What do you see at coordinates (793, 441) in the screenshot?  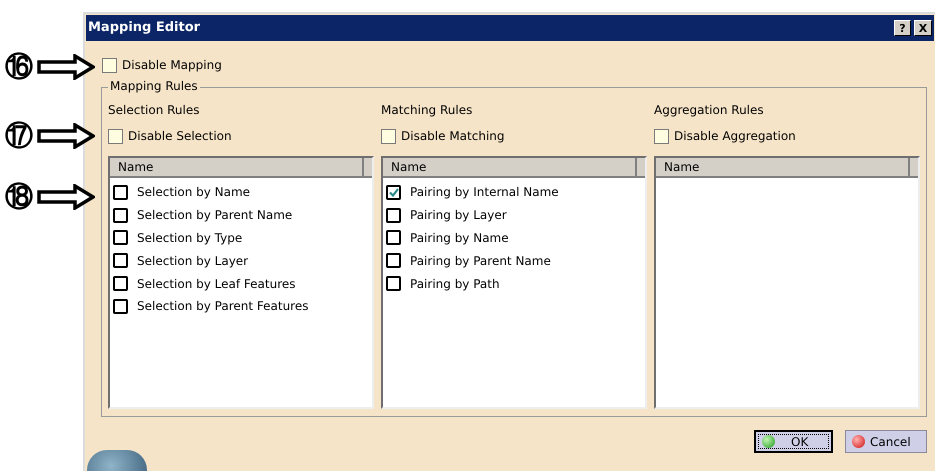 I see `ok-button: OK` at bounding box center [793, 441].